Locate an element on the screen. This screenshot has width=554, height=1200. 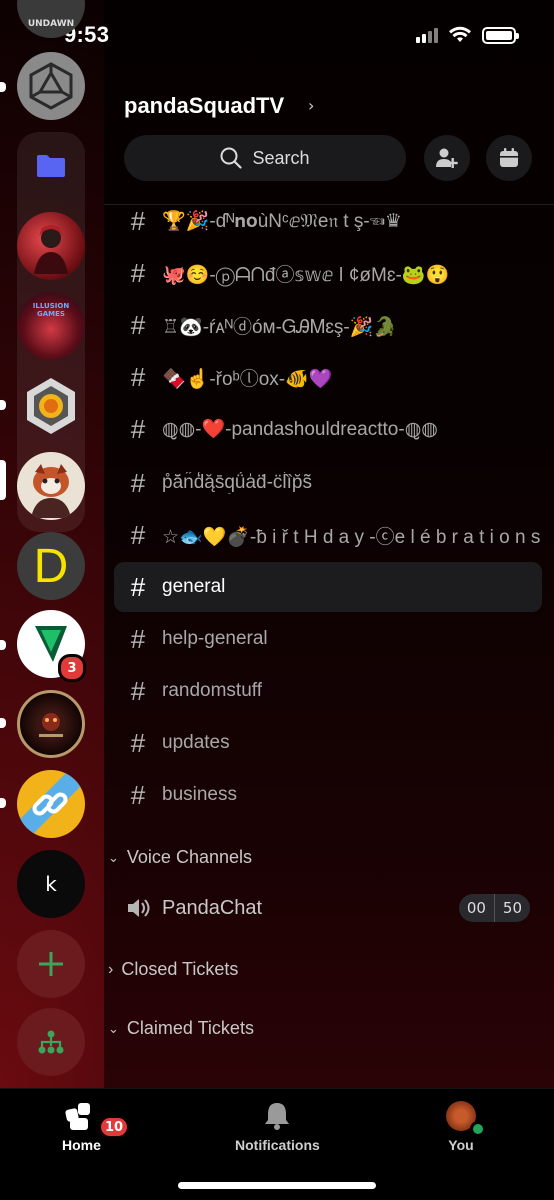
shield-icon is located at coordinates (51, 406).